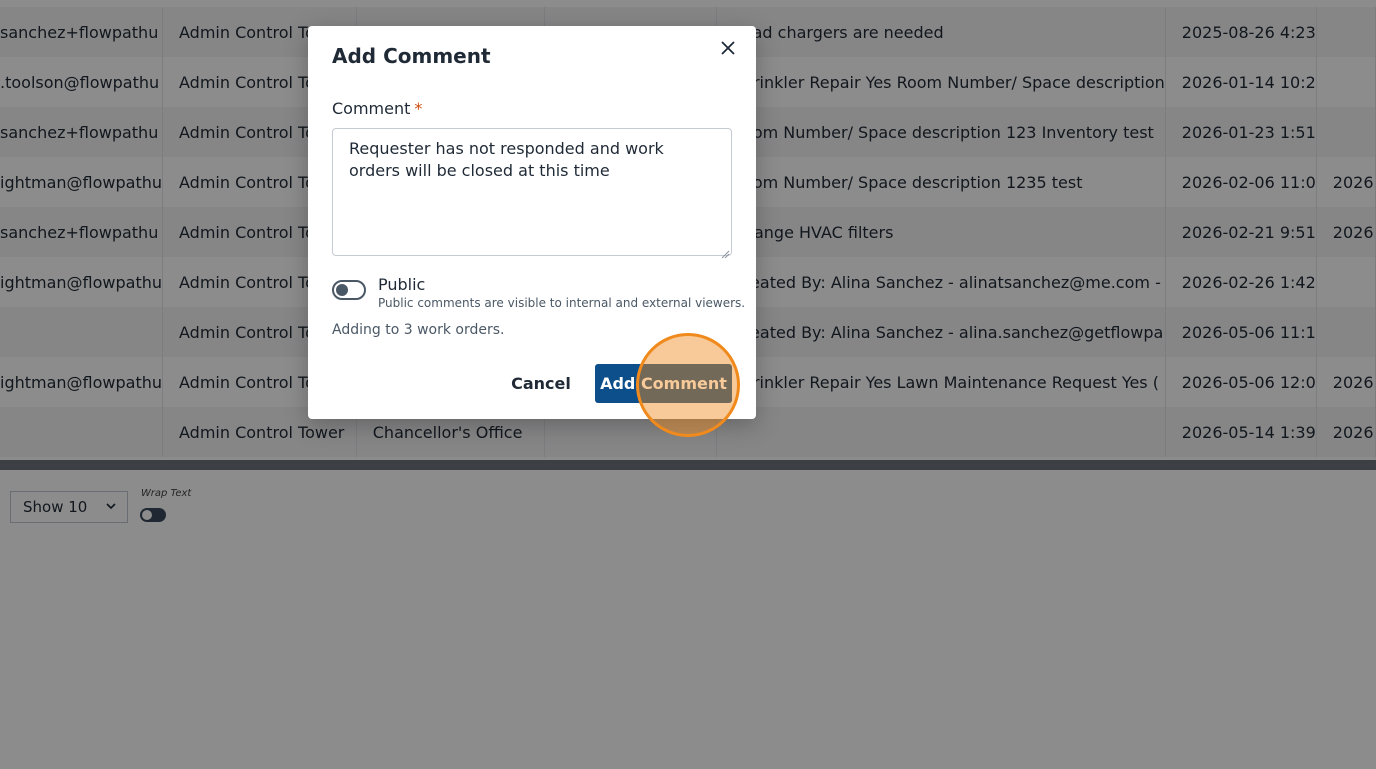 This screenshot has height=769, width=1376. What do you see at coordinates (402, 284) in the screenshot?
I see `public-label: Public` at bounding box center [402, 284].